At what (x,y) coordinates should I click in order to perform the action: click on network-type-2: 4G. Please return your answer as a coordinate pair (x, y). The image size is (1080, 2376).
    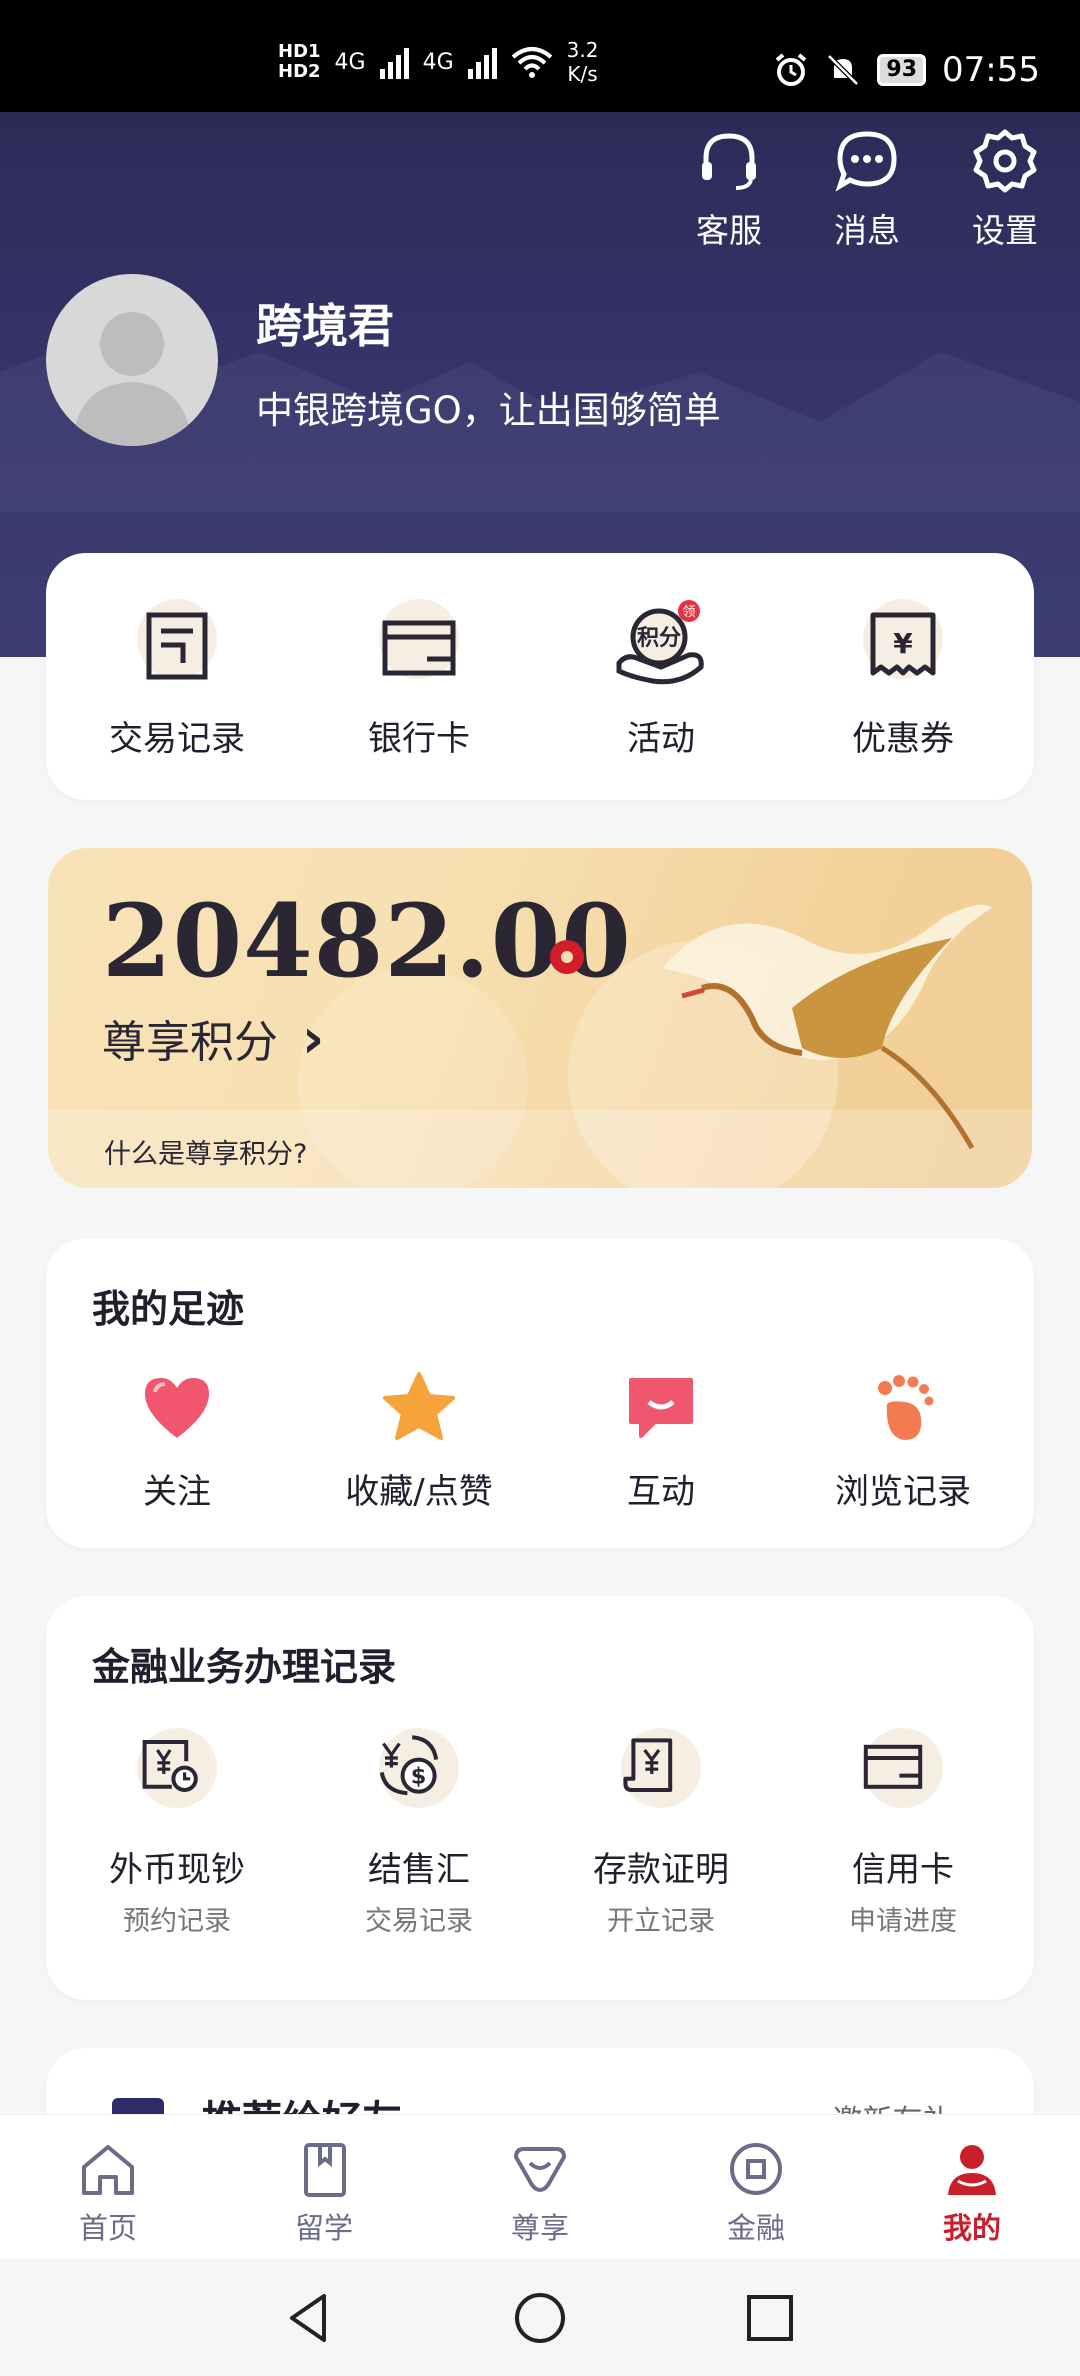
    Looking at the image, I should click on (438, 62).